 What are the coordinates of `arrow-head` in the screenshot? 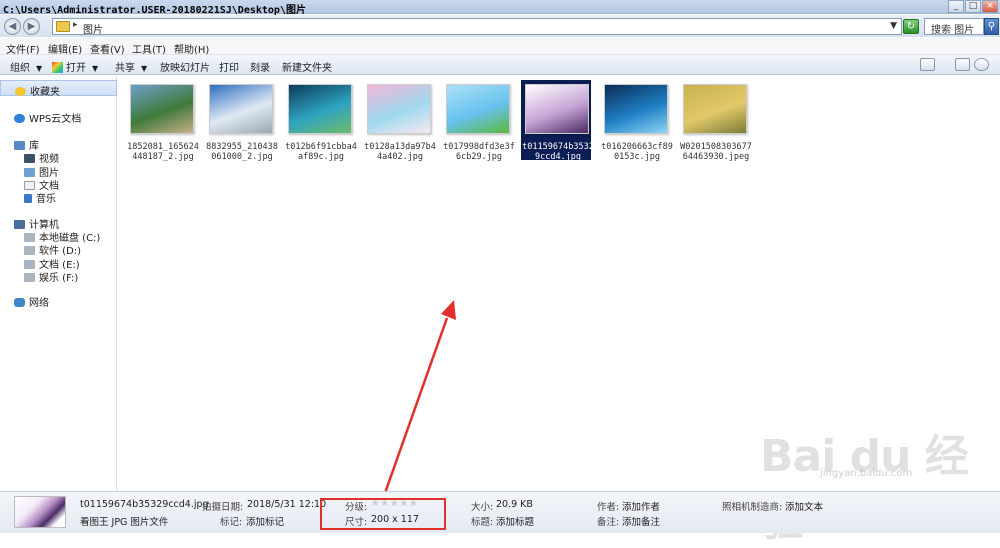 It's located at (448, 310).